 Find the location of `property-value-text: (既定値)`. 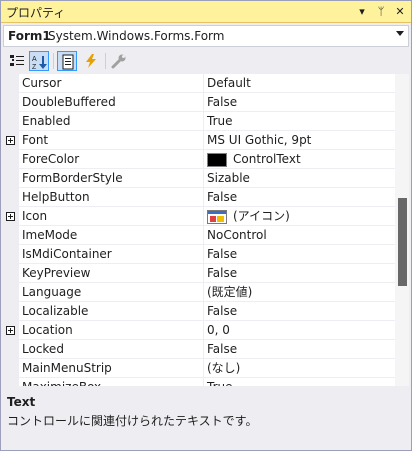

property-value-text: (既定値) is located at coordinates (230, 292).